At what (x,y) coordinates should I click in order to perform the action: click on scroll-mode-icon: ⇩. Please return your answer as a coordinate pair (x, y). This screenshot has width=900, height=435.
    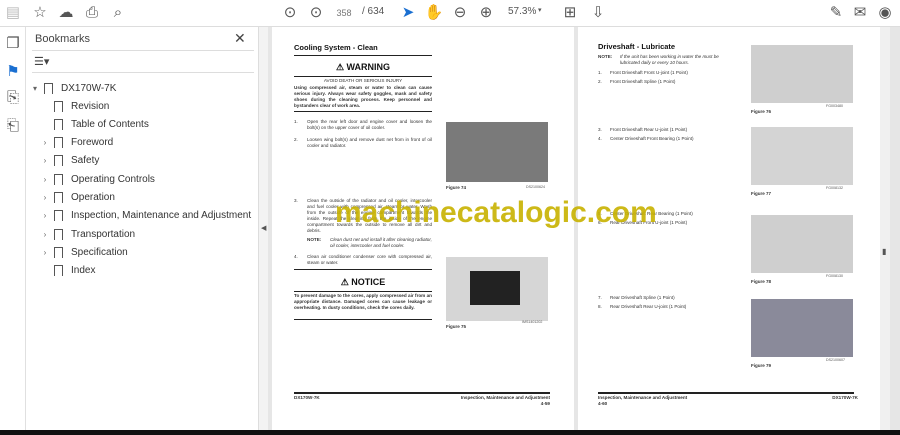
    Looking at the image, I should click on (598, 13).